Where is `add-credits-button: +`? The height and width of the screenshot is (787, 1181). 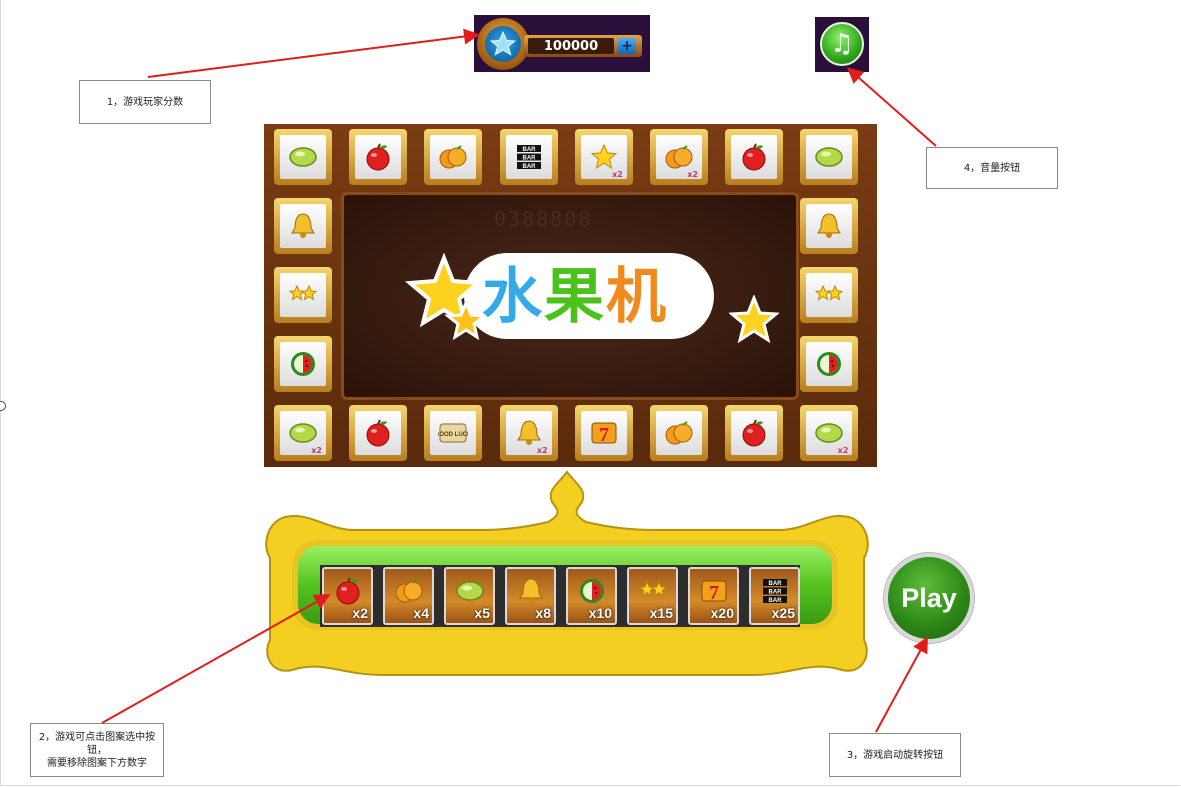
add-credits-button: + is located at coordinates (627, 46).